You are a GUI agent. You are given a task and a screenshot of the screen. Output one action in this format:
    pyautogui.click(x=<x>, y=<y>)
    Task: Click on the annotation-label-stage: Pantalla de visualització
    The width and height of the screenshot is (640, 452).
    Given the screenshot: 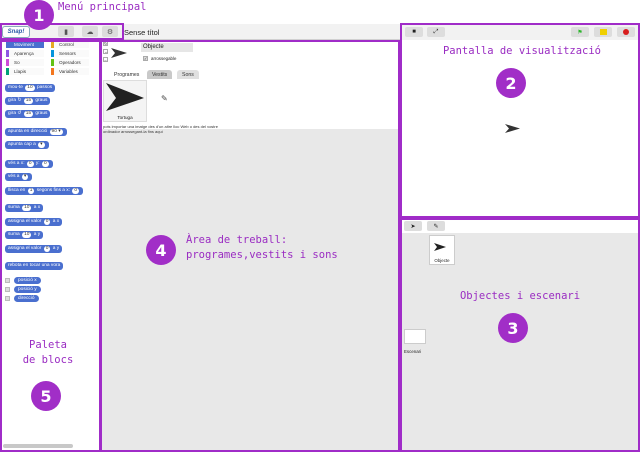 What is the action you would take?
    pyautogui.click(x=522, y=51)
    